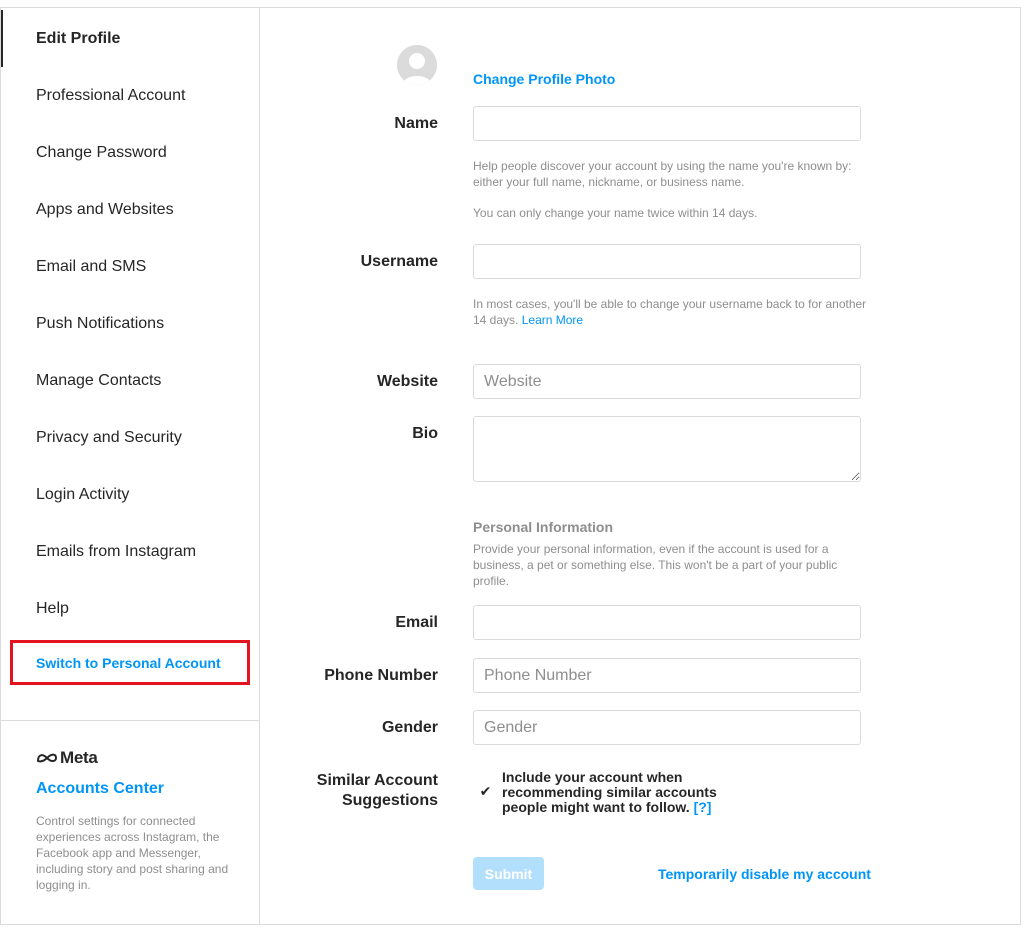  What do you see at coordinates (130, 720) in the screenshot?
I see `sidebar-divider` at bounding box center [130, 720].